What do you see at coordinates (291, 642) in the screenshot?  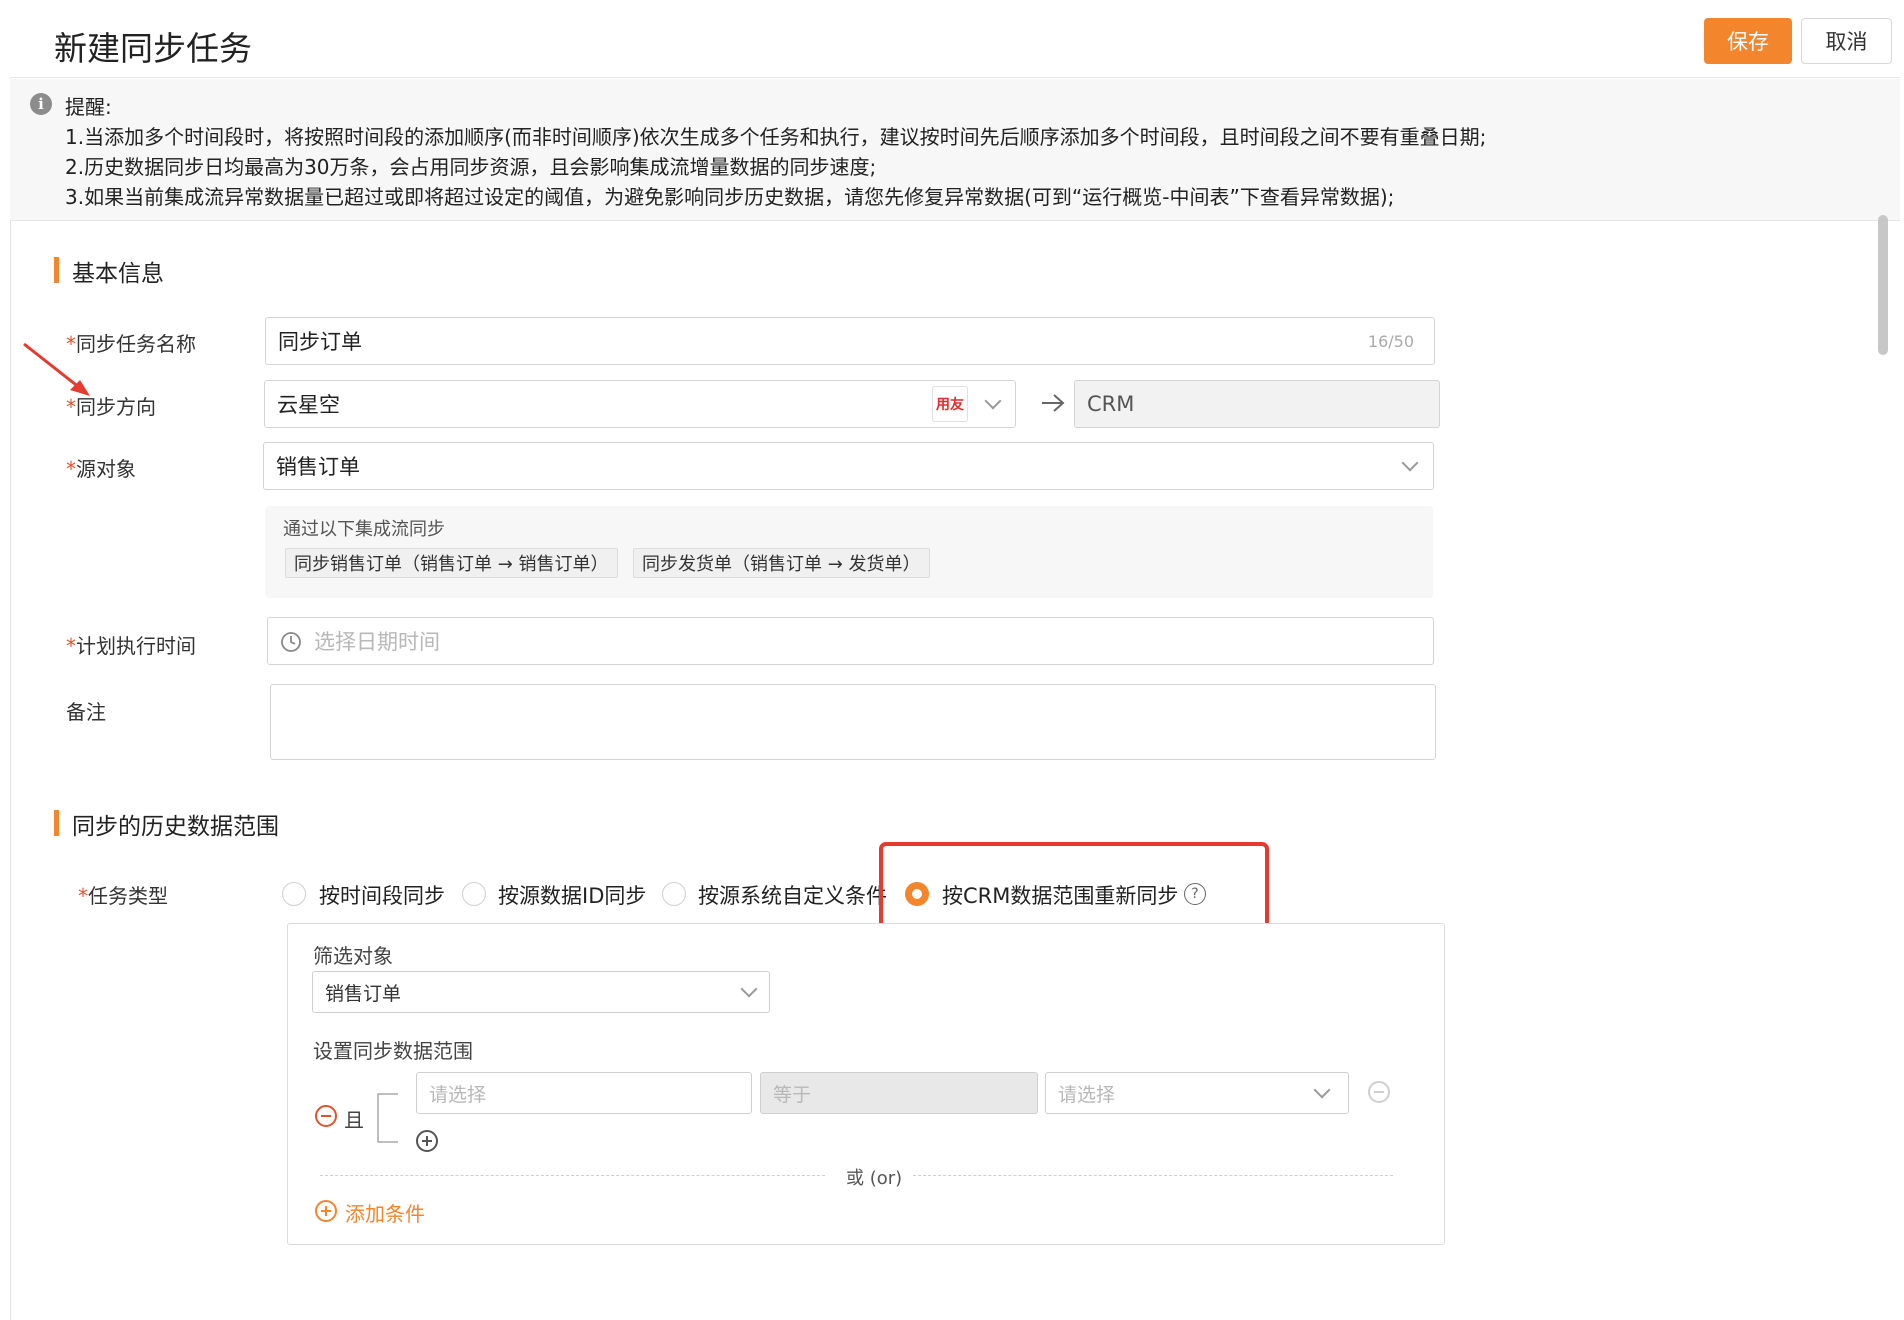 I see `clock-icon` at bounding box center [291, 642].